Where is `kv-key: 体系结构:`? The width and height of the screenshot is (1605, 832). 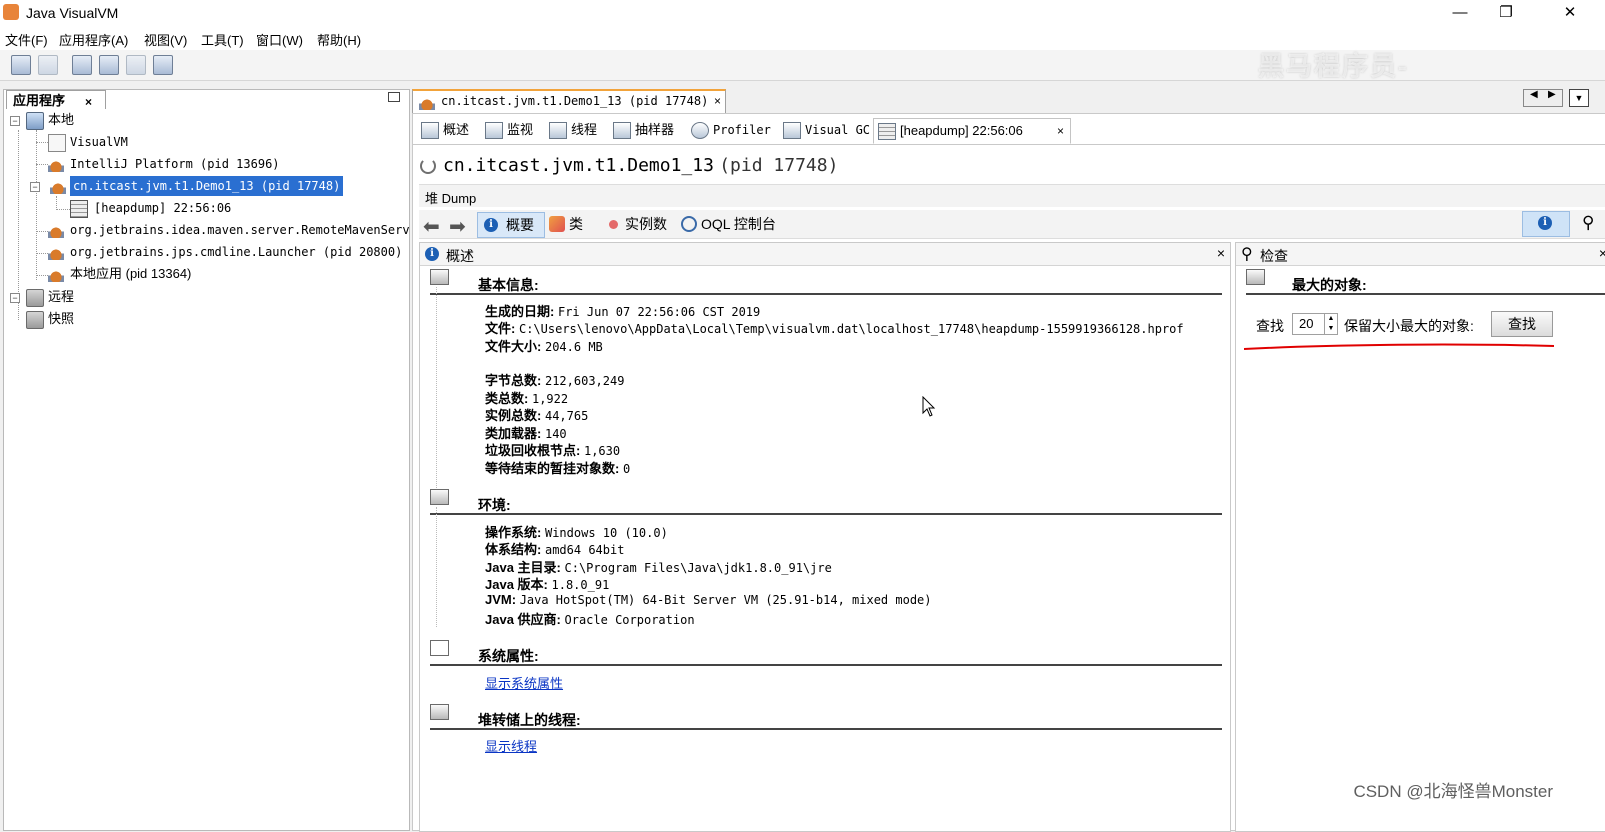
kv-key: 体系结构: is located at coordinates (513, 549).